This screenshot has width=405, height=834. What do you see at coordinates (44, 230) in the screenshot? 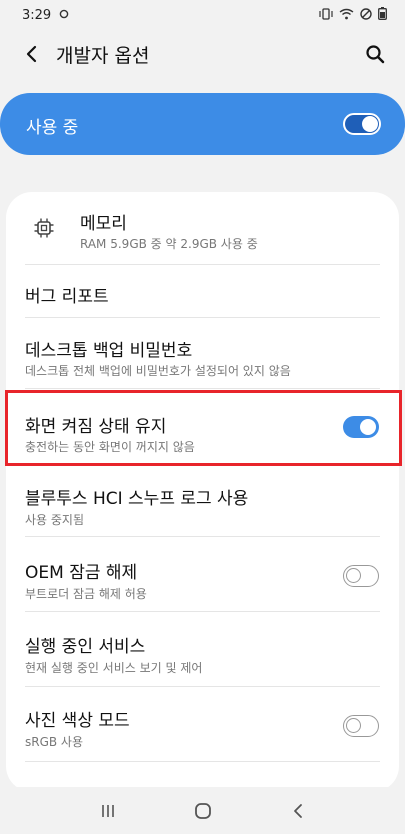
I see `chip-icon` at bounding box center [44, 230].